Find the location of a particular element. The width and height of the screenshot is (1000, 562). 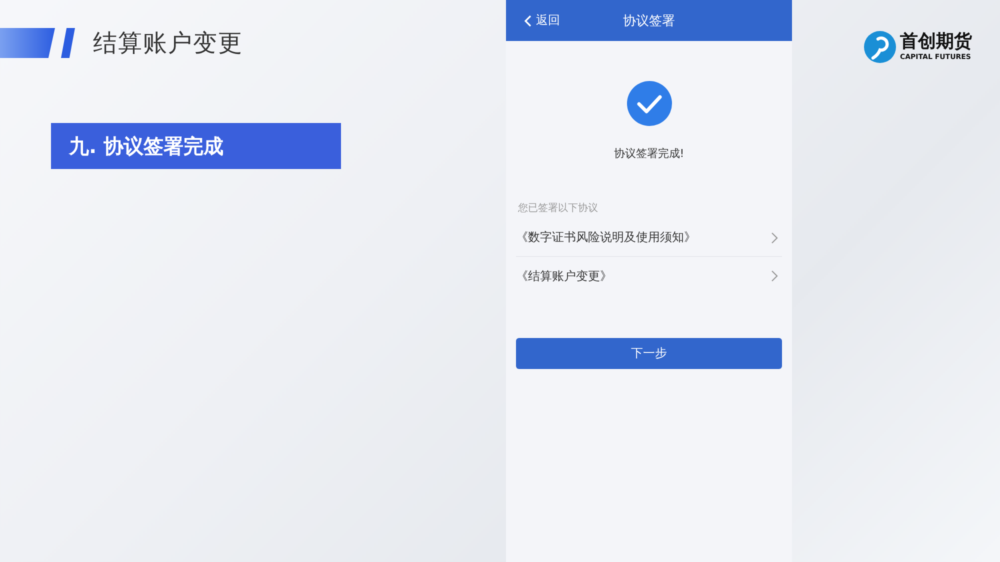

next-button: 下一步 is located at coordinates (649, 353).